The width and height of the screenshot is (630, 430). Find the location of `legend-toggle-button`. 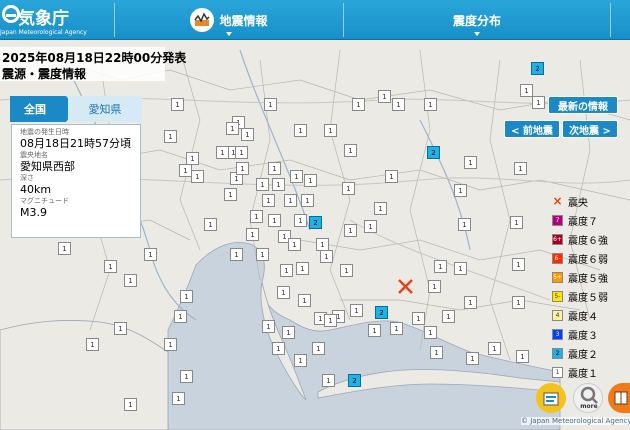

legend-toggle-button is located at coordinates (551, 398).